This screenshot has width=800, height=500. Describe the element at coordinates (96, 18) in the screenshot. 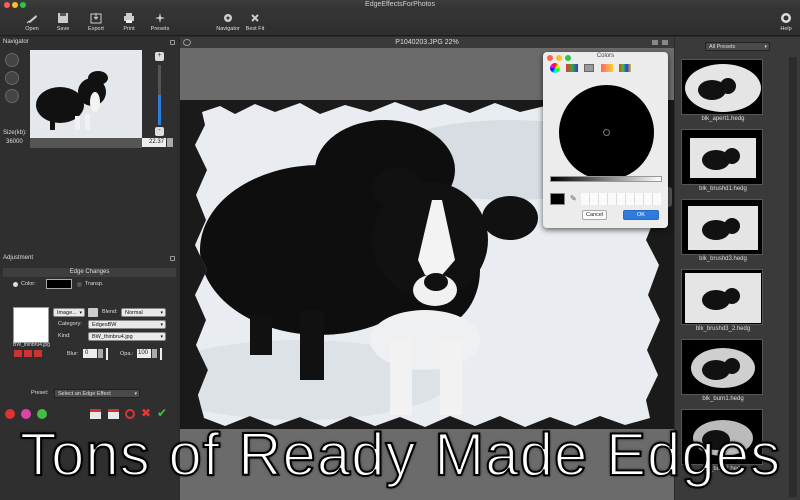

I see `export-icon` at that location.